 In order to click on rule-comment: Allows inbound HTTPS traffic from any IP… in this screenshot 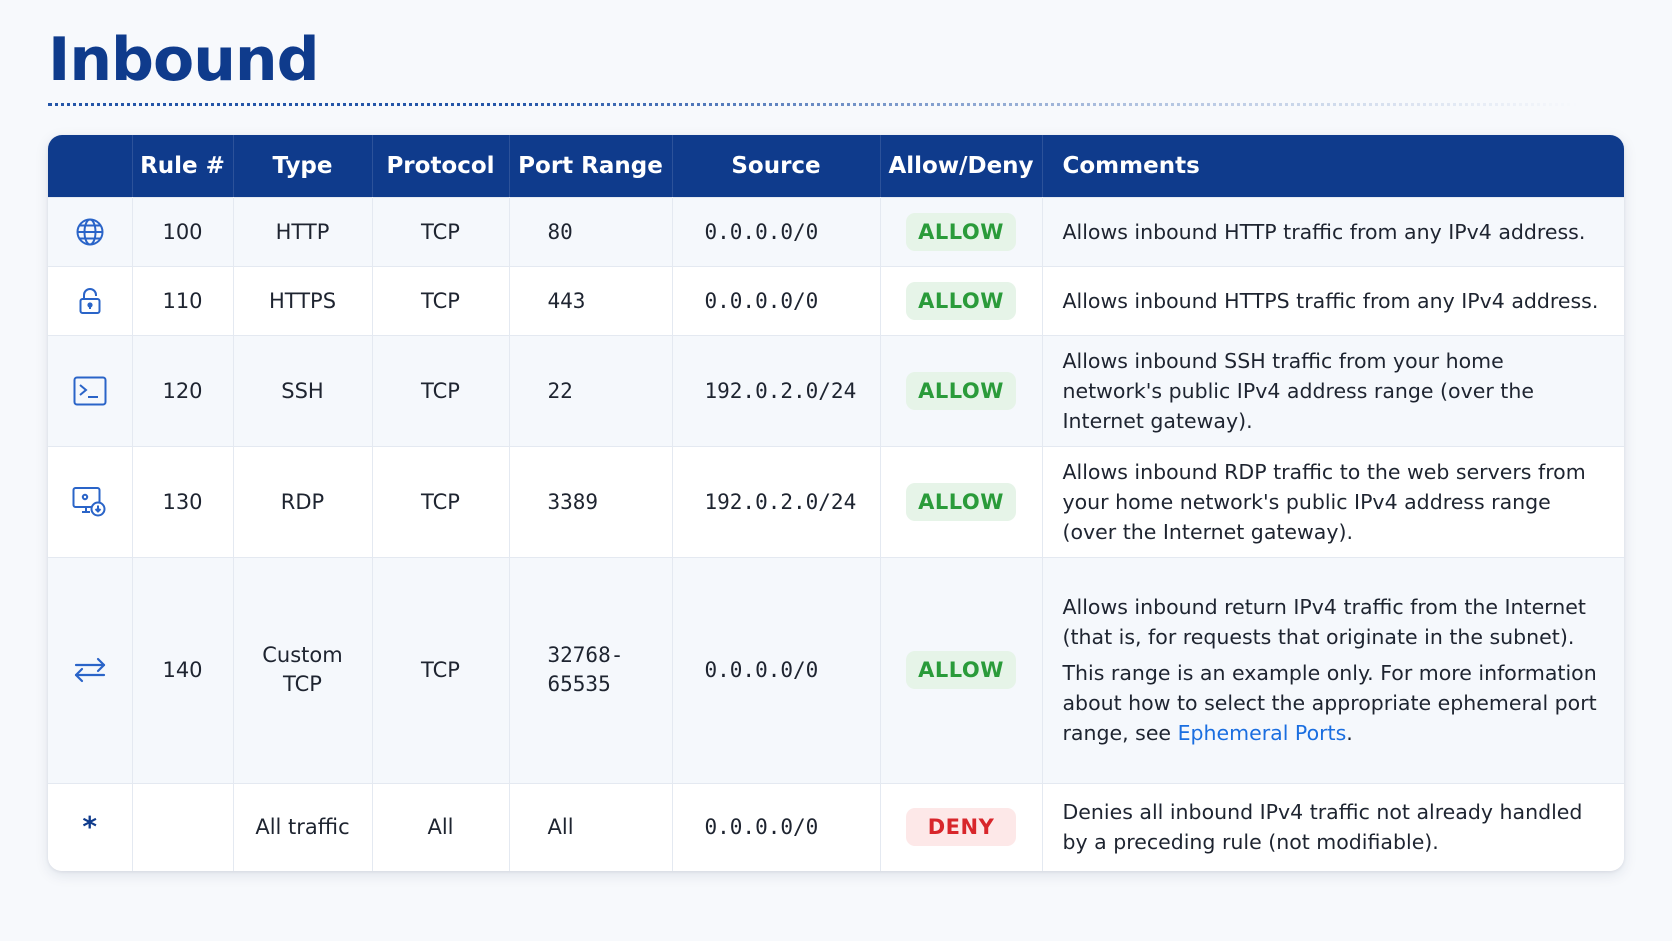, I will do `click(1333, 300)`.